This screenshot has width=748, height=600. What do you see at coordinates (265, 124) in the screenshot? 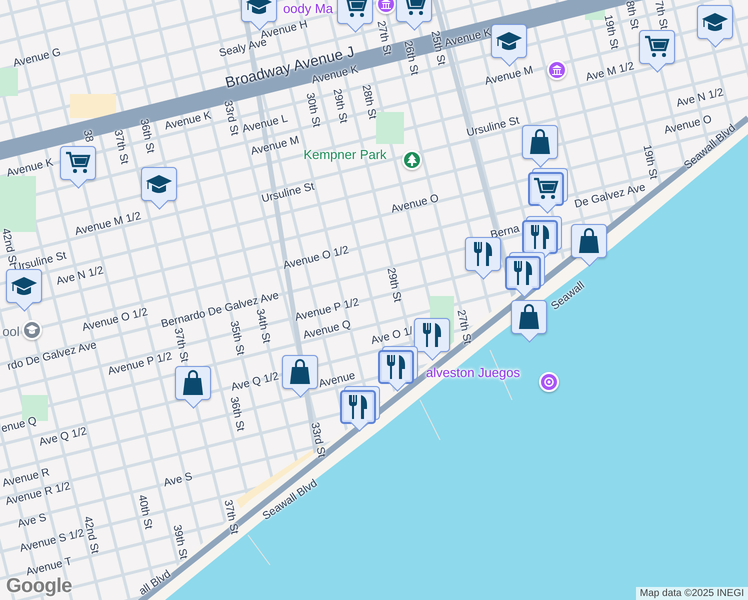
I see `map-label: Avenue L` at bounding box center [265, 124].